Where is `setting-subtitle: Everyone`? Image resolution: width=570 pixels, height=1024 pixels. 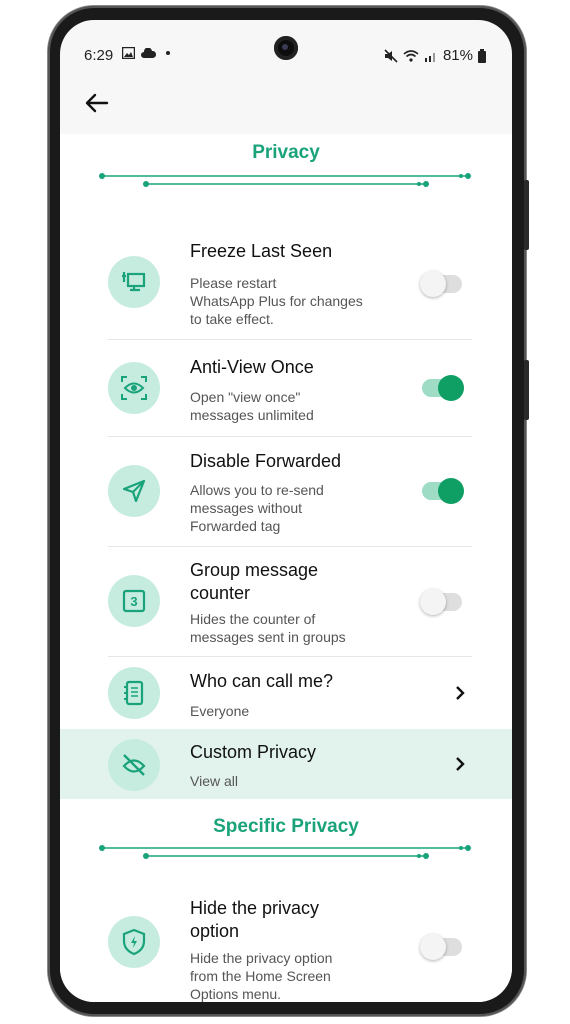 setting-subtitle: Everyone is located at coordinates (220, 711).